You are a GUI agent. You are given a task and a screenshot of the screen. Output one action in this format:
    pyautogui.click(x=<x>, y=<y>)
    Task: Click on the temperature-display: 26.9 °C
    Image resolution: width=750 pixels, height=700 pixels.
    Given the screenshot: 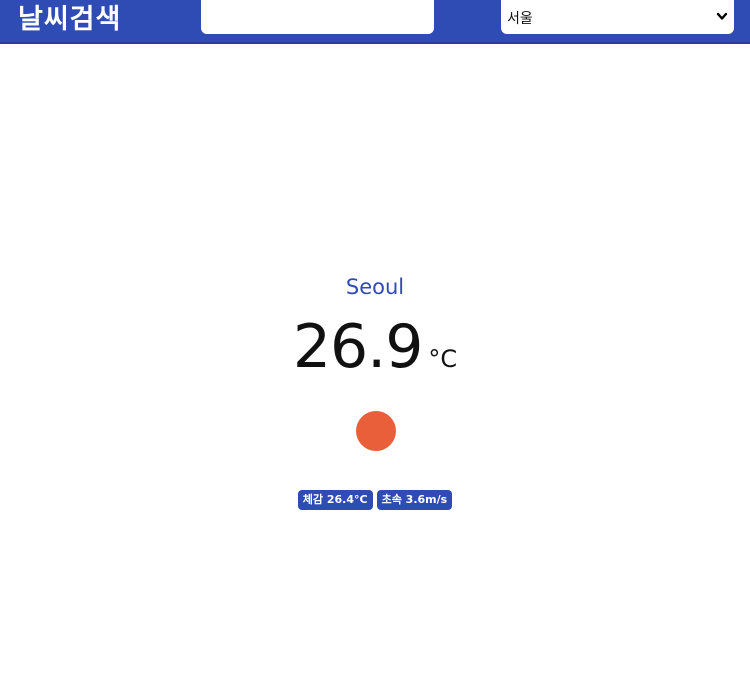 What is the action you would take?
    pyautogui.click(x=375, y=347)
    